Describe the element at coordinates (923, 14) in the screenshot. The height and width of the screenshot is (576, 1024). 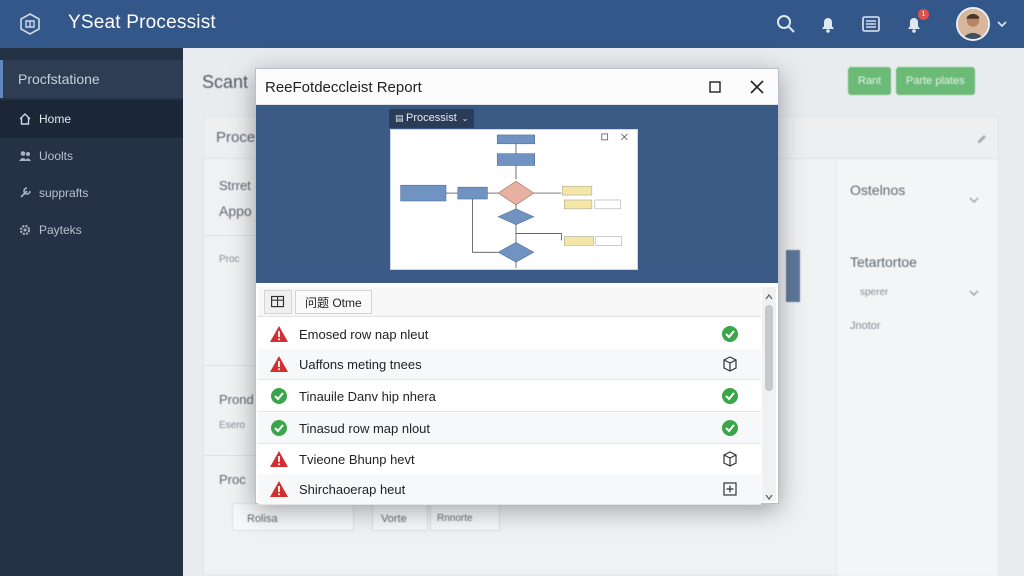
I see `notification-badge: 1` at that location.